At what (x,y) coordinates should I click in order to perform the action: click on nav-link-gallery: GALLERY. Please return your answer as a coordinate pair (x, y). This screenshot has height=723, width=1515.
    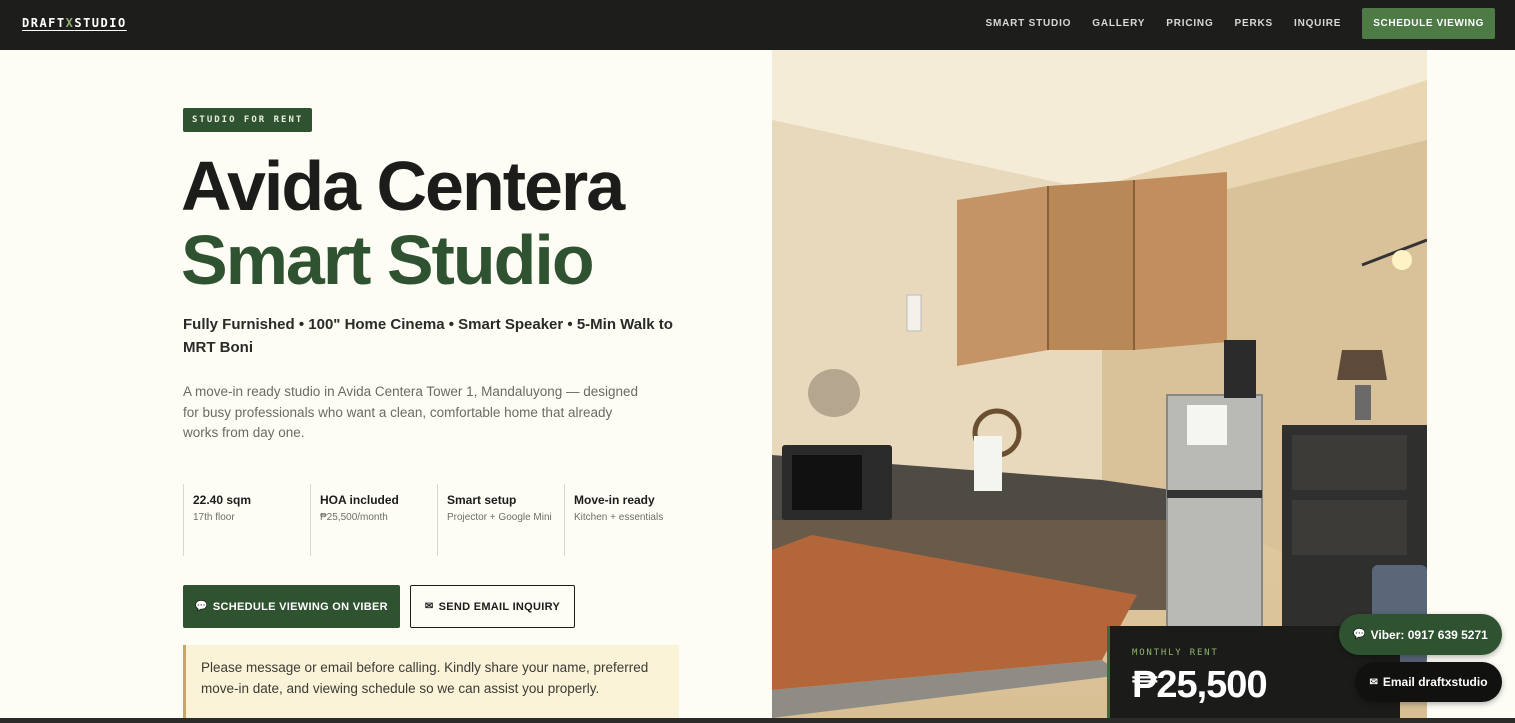
    Looking at the image, I should click on (1118, 23).